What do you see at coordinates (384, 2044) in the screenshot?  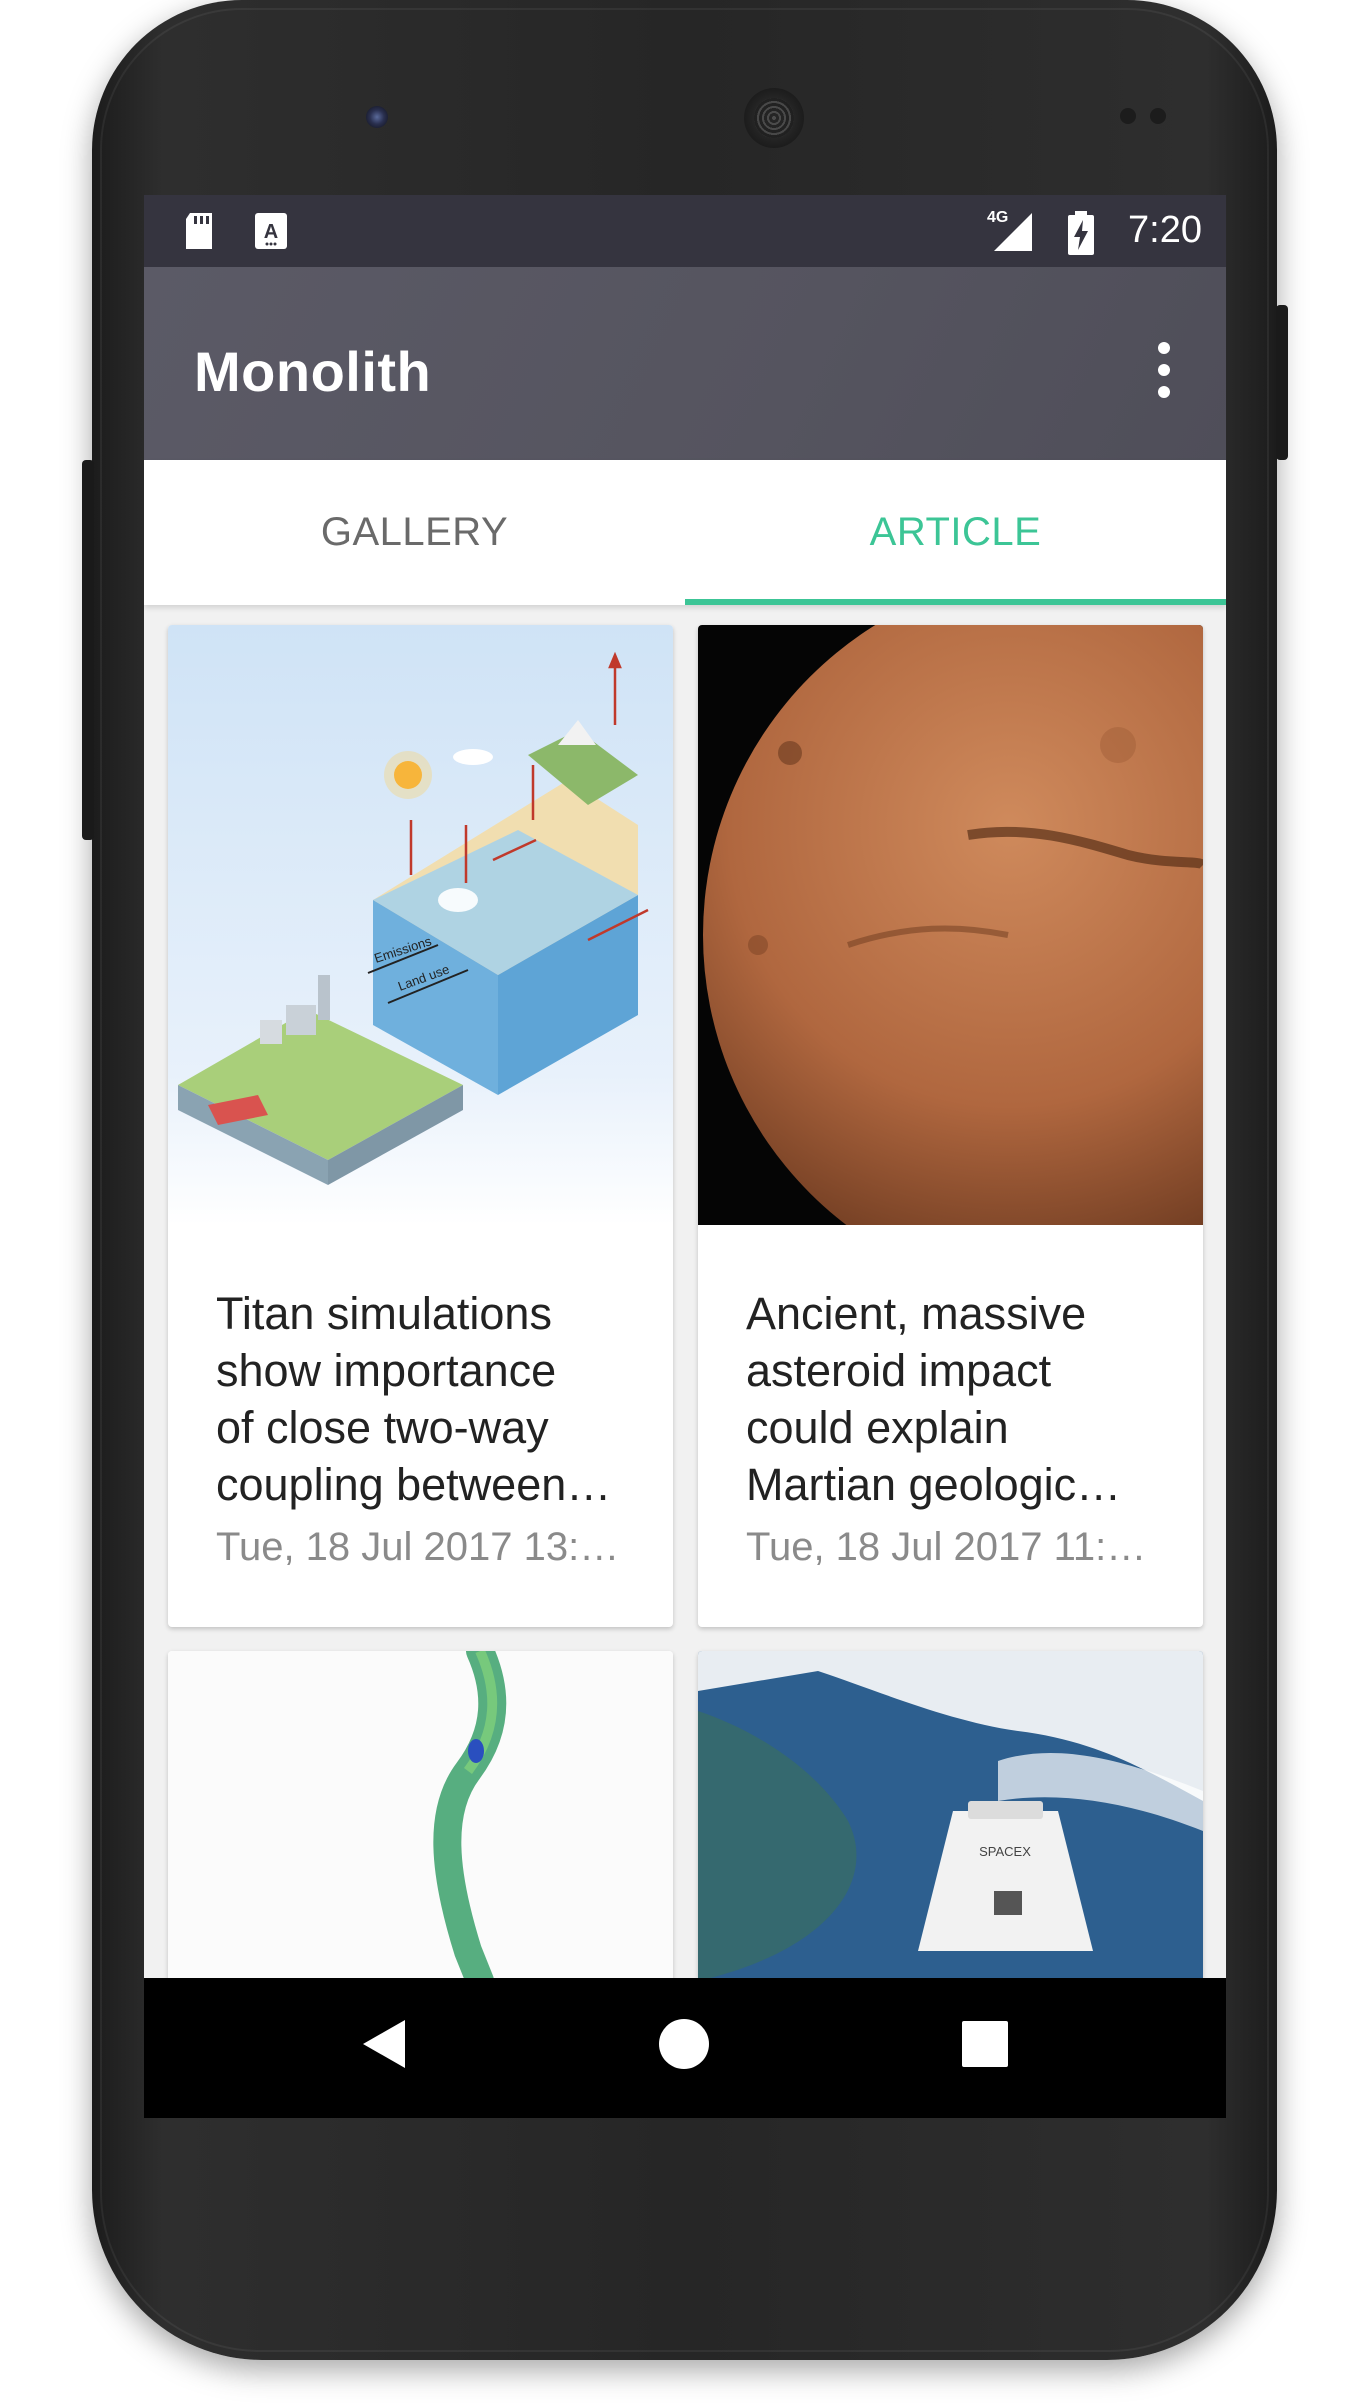 I see `back-icon` at bounding box center [384, 2044].